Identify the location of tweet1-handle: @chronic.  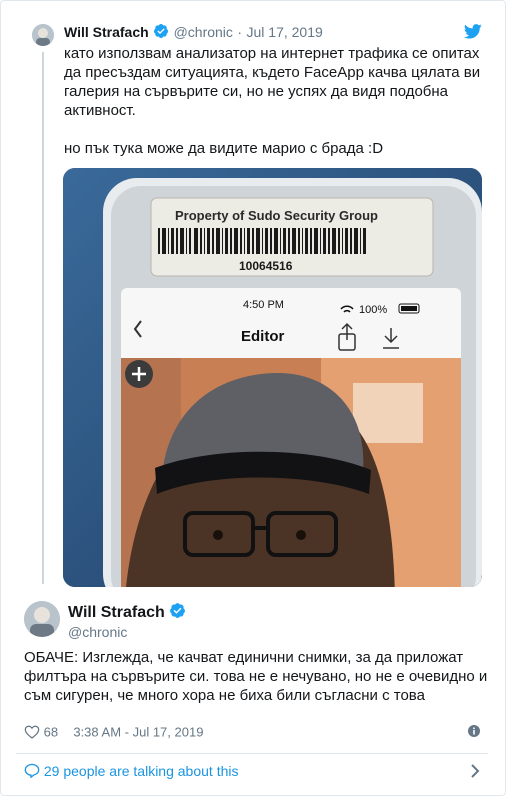
(203, 32).